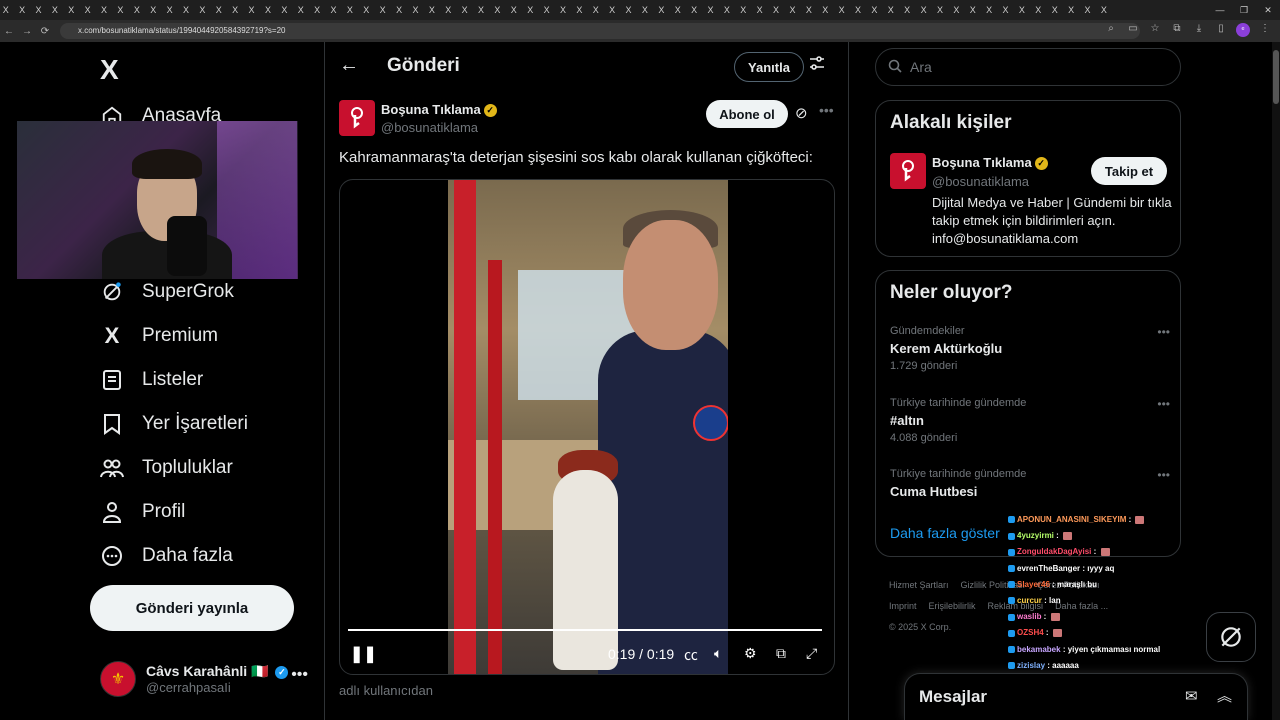 The image size is (1280, 720). I want to click on author-handle: @bosunatiklama, so click(429, 127).